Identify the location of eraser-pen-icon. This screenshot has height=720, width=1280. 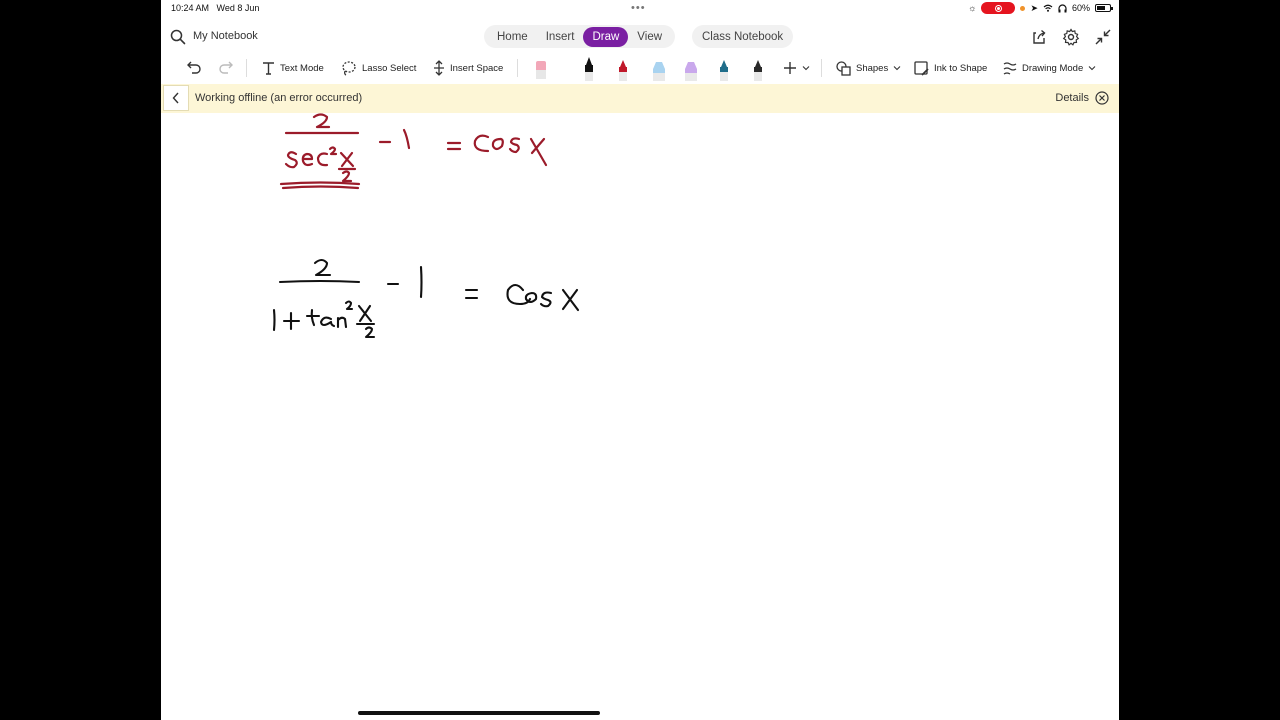
(541, 69).